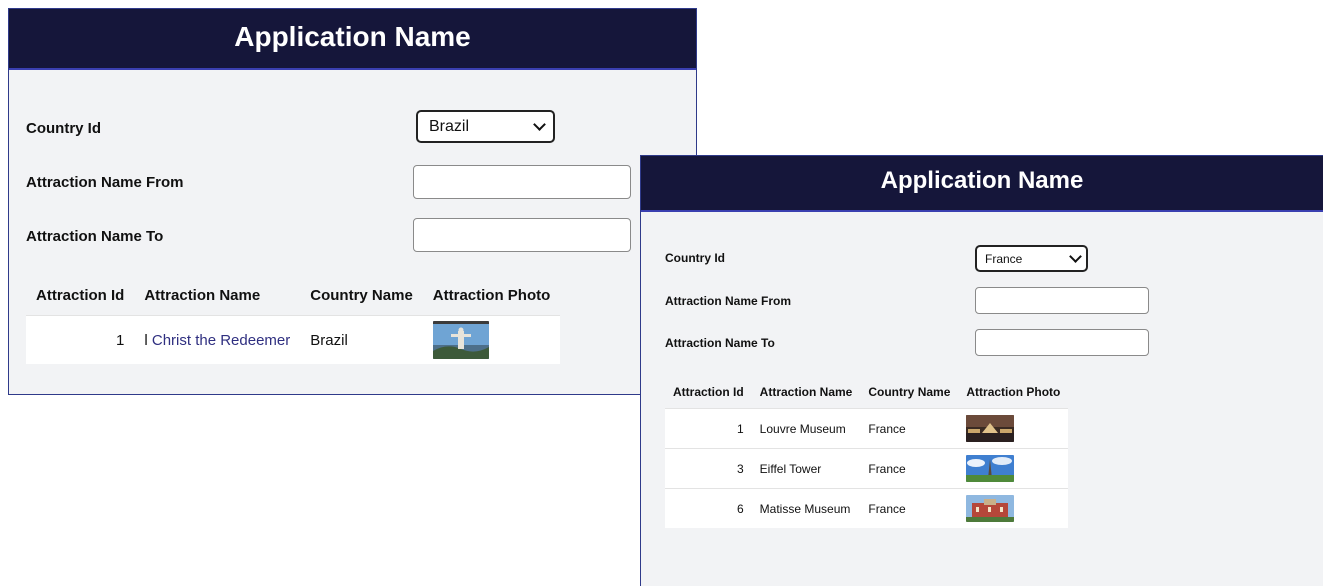 Image resolution: width=1323 pixels, height=586 pixels. I want to click on attraction-name-cell: l Christ the Redeemer, so click(217, 339).